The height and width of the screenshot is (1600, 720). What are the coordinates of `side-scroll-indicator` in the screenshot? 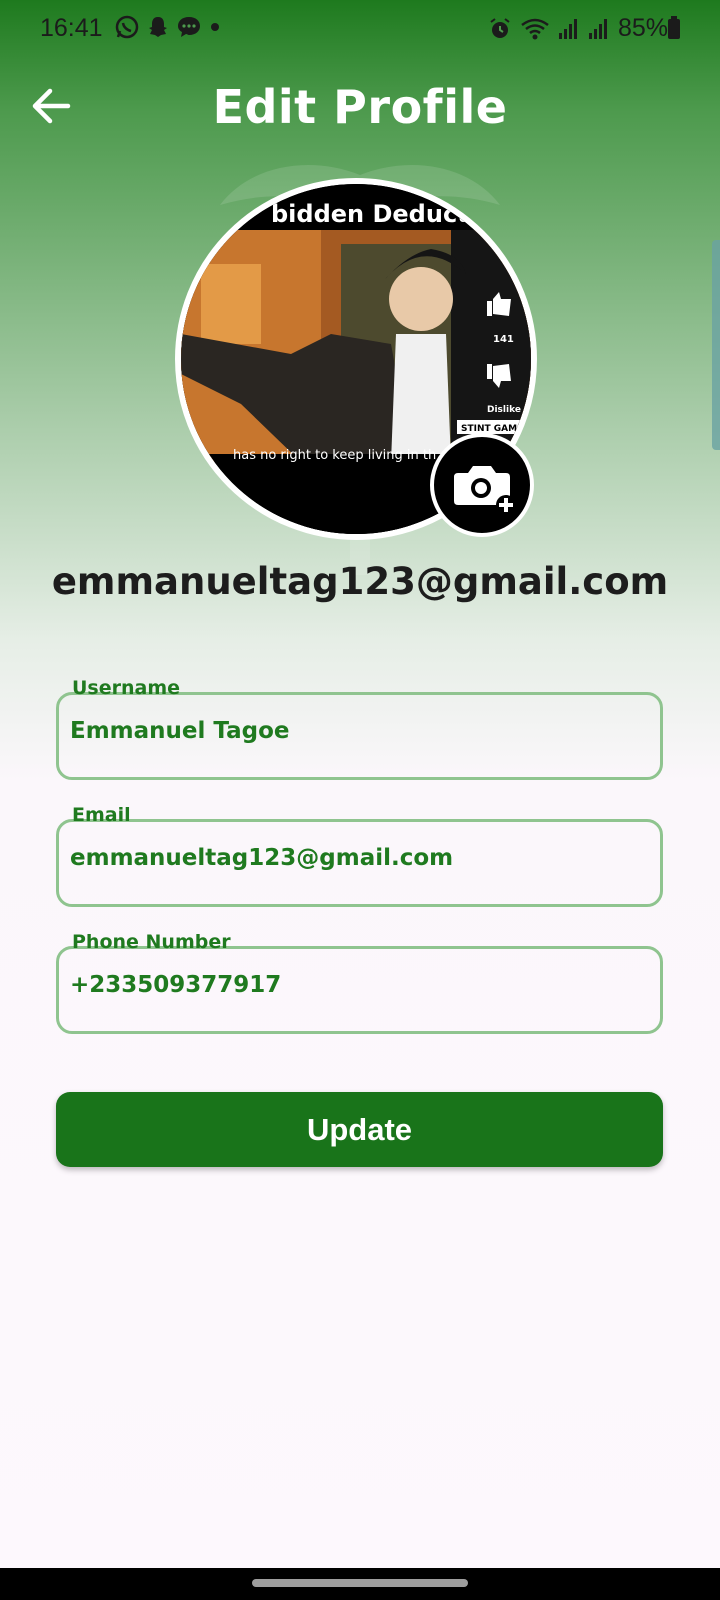 It's located at (716, 345).